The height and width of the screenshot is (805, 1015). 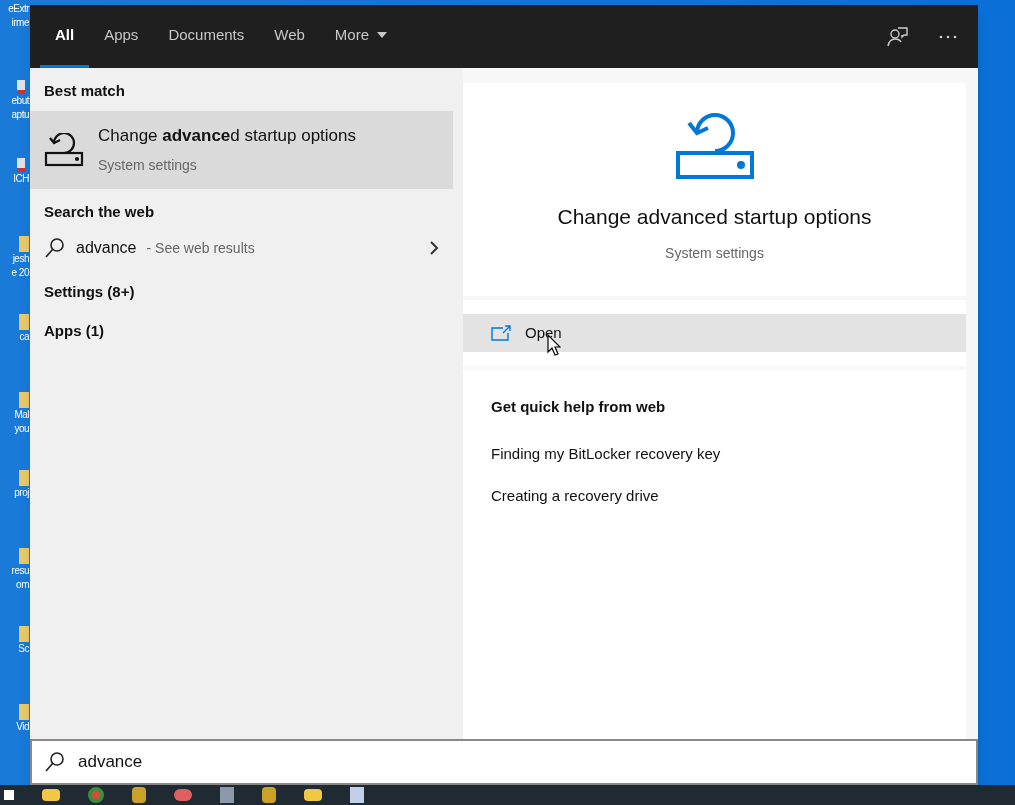 What do you see at coordinates (106, 248) in the screenshot?
I see `web-query: advance` at bounding box center [106, 248].